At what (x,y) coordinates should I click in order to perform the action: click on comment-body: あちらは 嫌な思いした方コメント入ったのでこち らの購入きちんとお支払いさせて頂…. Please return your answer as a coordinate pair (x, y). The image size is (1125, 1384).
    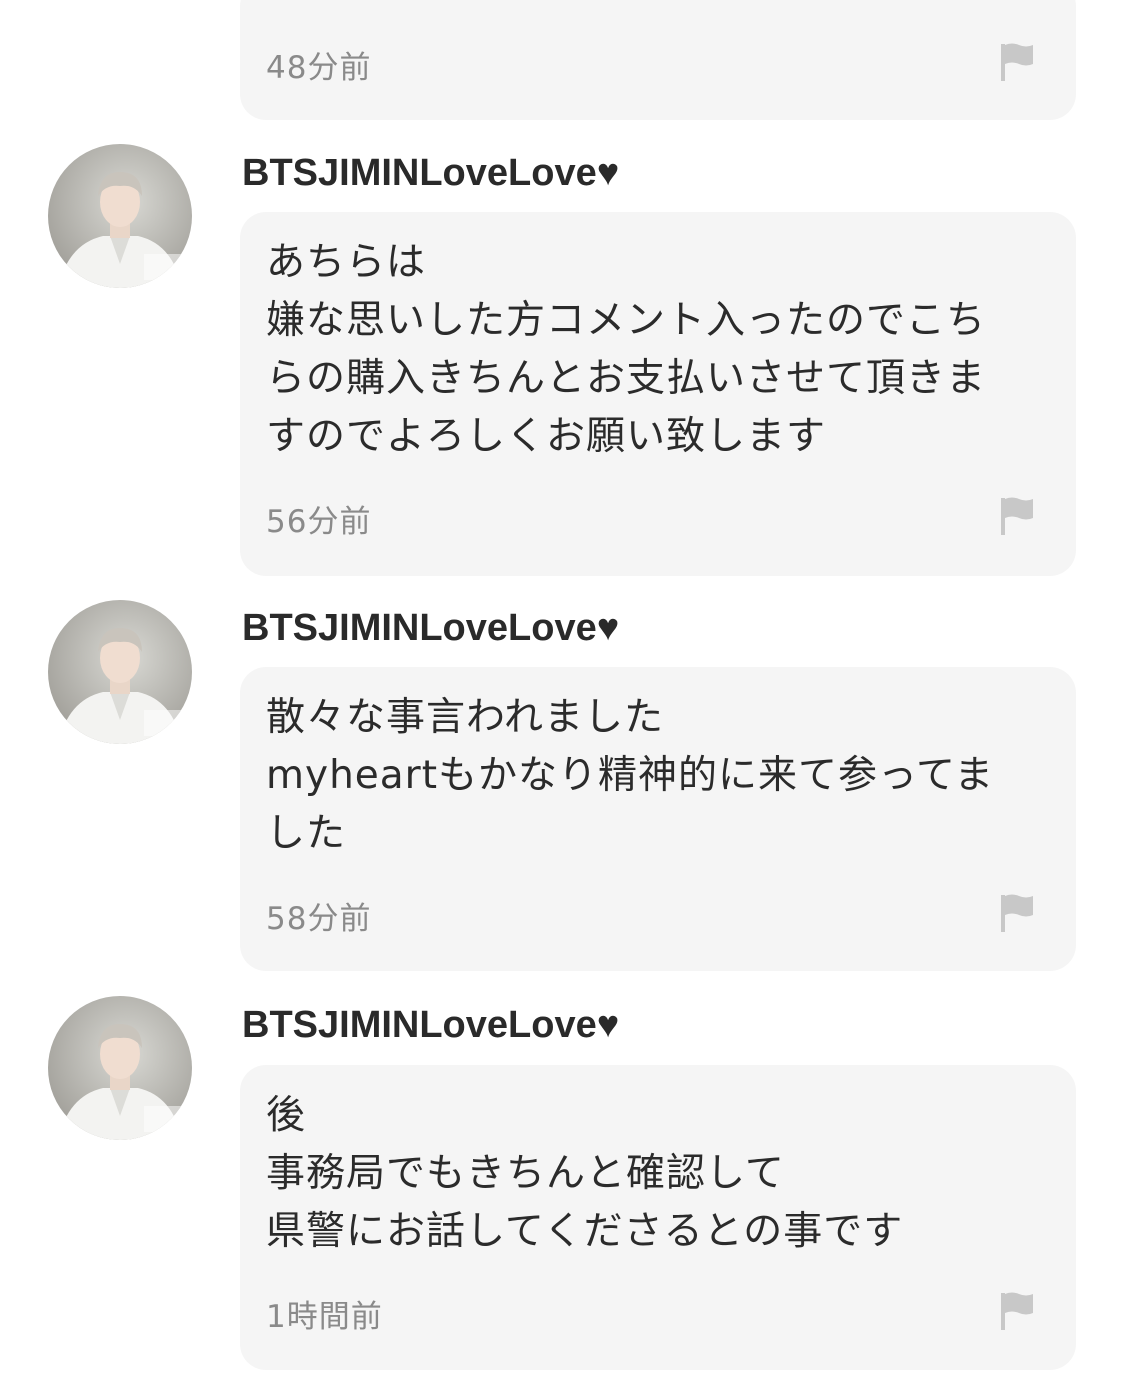
    Looking at the image, I should click on (651, 350).